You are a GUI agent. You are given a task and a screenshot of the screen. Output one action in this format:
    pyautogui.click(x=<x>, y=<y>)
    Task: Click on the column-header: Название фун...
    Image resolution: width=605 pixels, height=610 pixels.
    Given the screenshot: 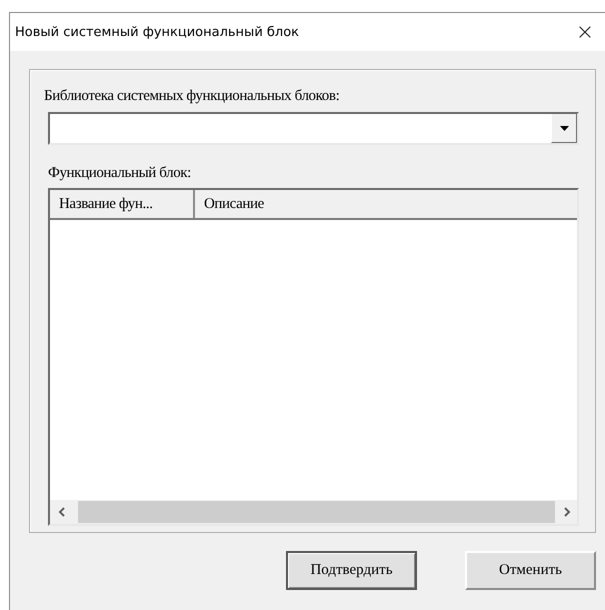 What is the action you would take?
    pyautogui.click(x=122, y=204)
    